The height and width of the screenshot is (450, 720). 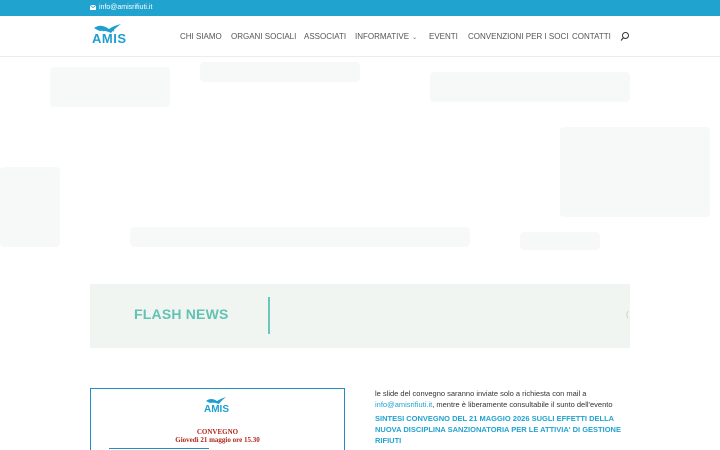 What do you see at coordinates (263, 37) in the screenshot?
I see `nav-item-organi-sociali: ORGANI SOCIALI` at bounding box center [263, 37].